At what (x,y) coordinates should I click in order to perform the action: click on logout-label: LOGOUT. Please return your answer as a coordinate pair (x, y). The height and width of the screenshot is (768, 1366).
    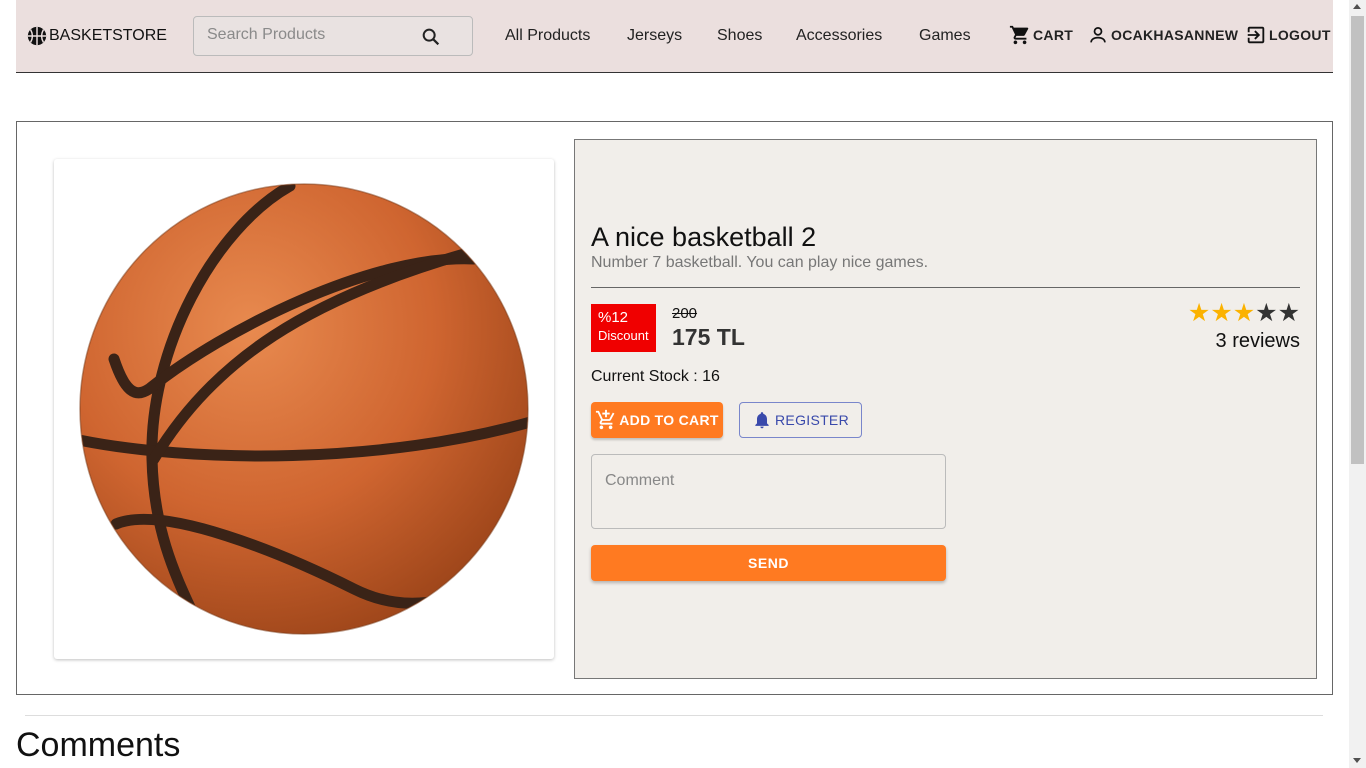
    Looking at the image, I should click on (1300, 35).